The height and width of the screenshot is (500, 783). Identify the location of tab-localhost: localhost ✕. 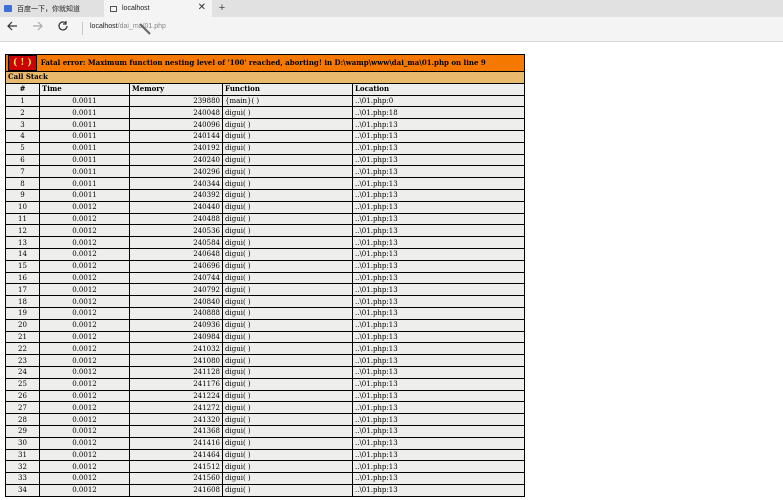
(158, 8).